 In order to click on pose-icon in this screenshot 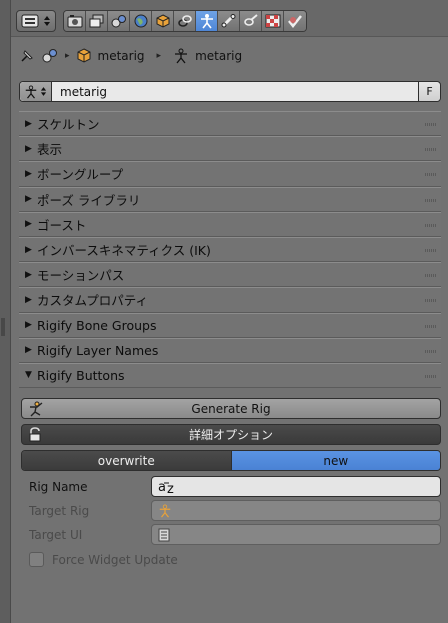, I will do `click(36, 409)`.